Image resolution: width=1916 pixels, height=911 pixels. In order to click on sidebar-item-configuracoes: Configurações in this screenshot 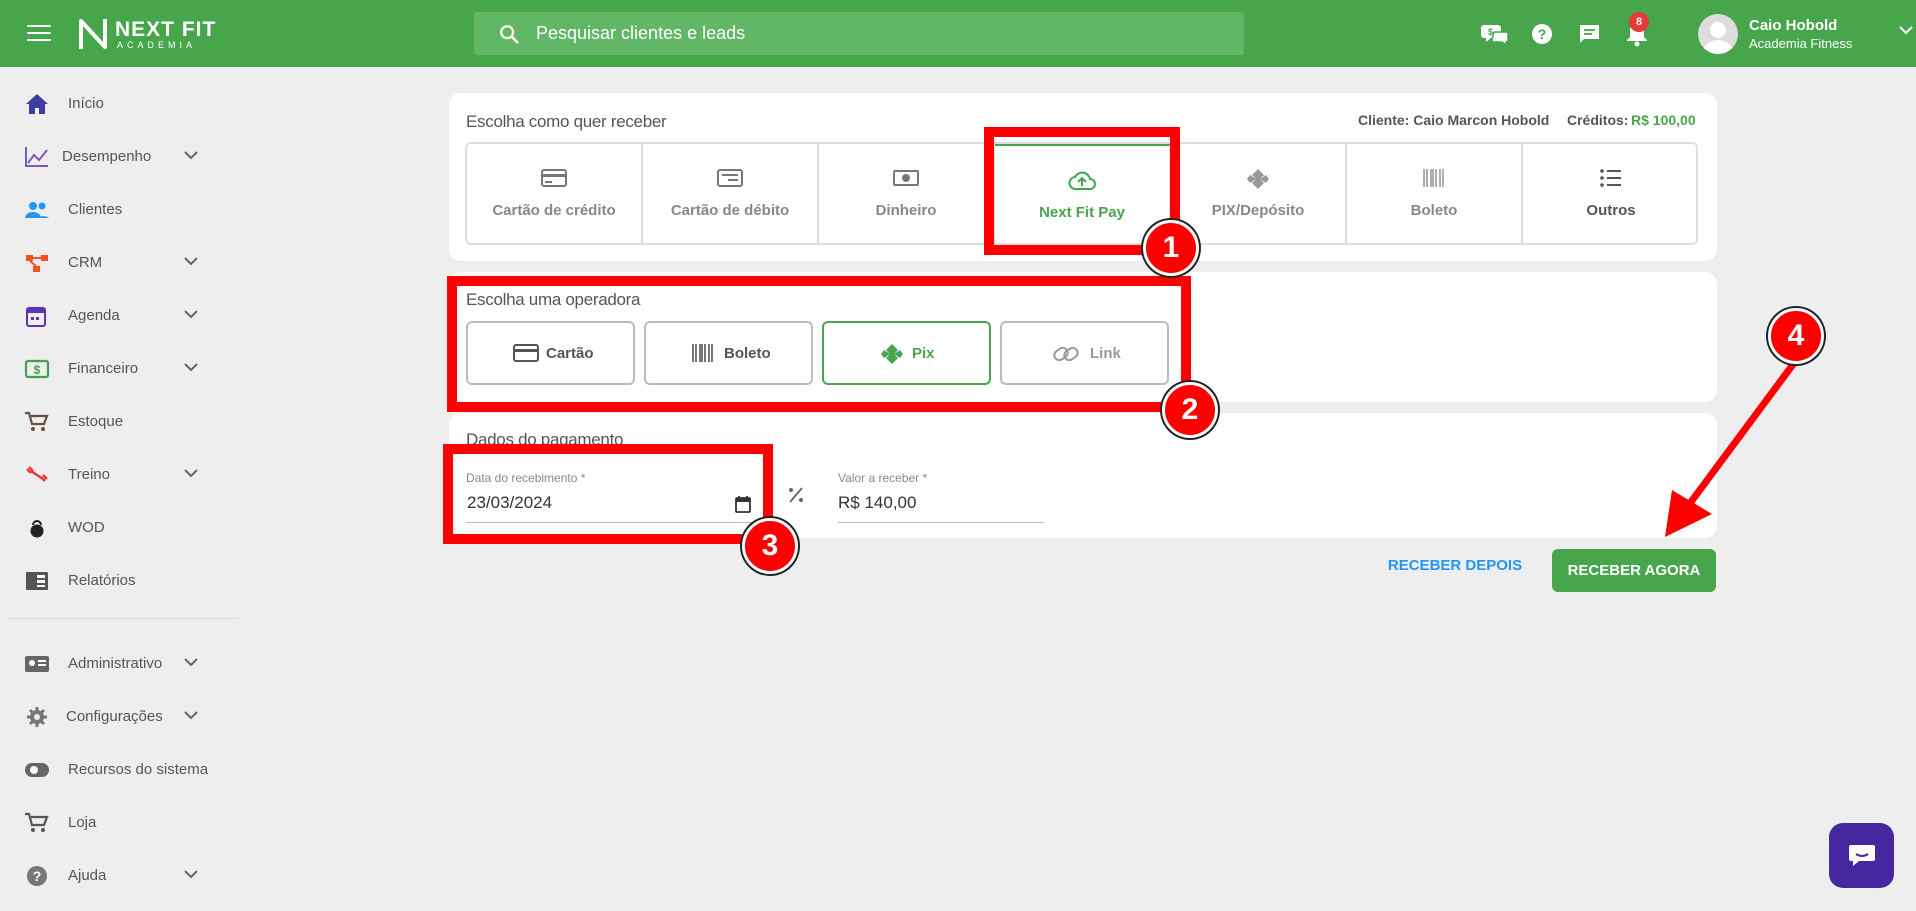, I will do `click(120, 717)`.